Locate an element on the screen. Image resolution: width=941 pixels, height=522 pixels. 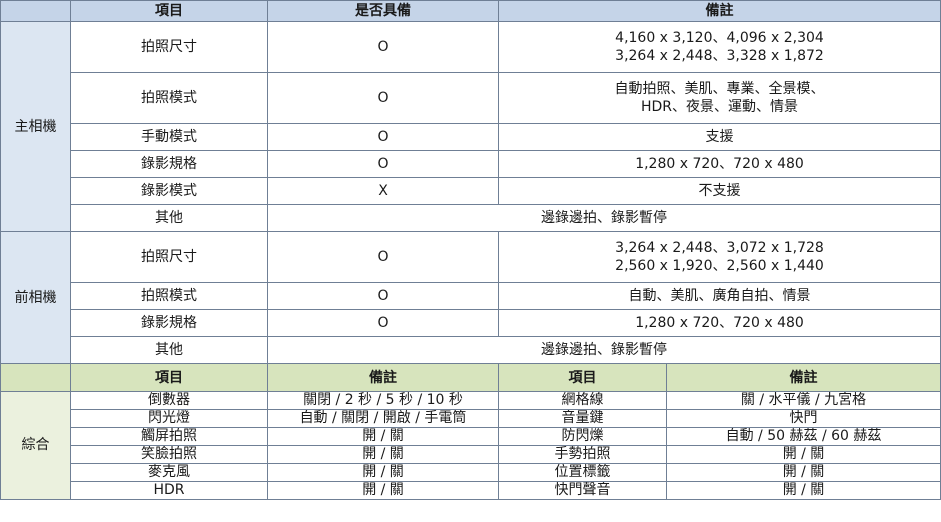
table-header-row: 項目 是否具備 備註 is located at coordinates (470, 11).